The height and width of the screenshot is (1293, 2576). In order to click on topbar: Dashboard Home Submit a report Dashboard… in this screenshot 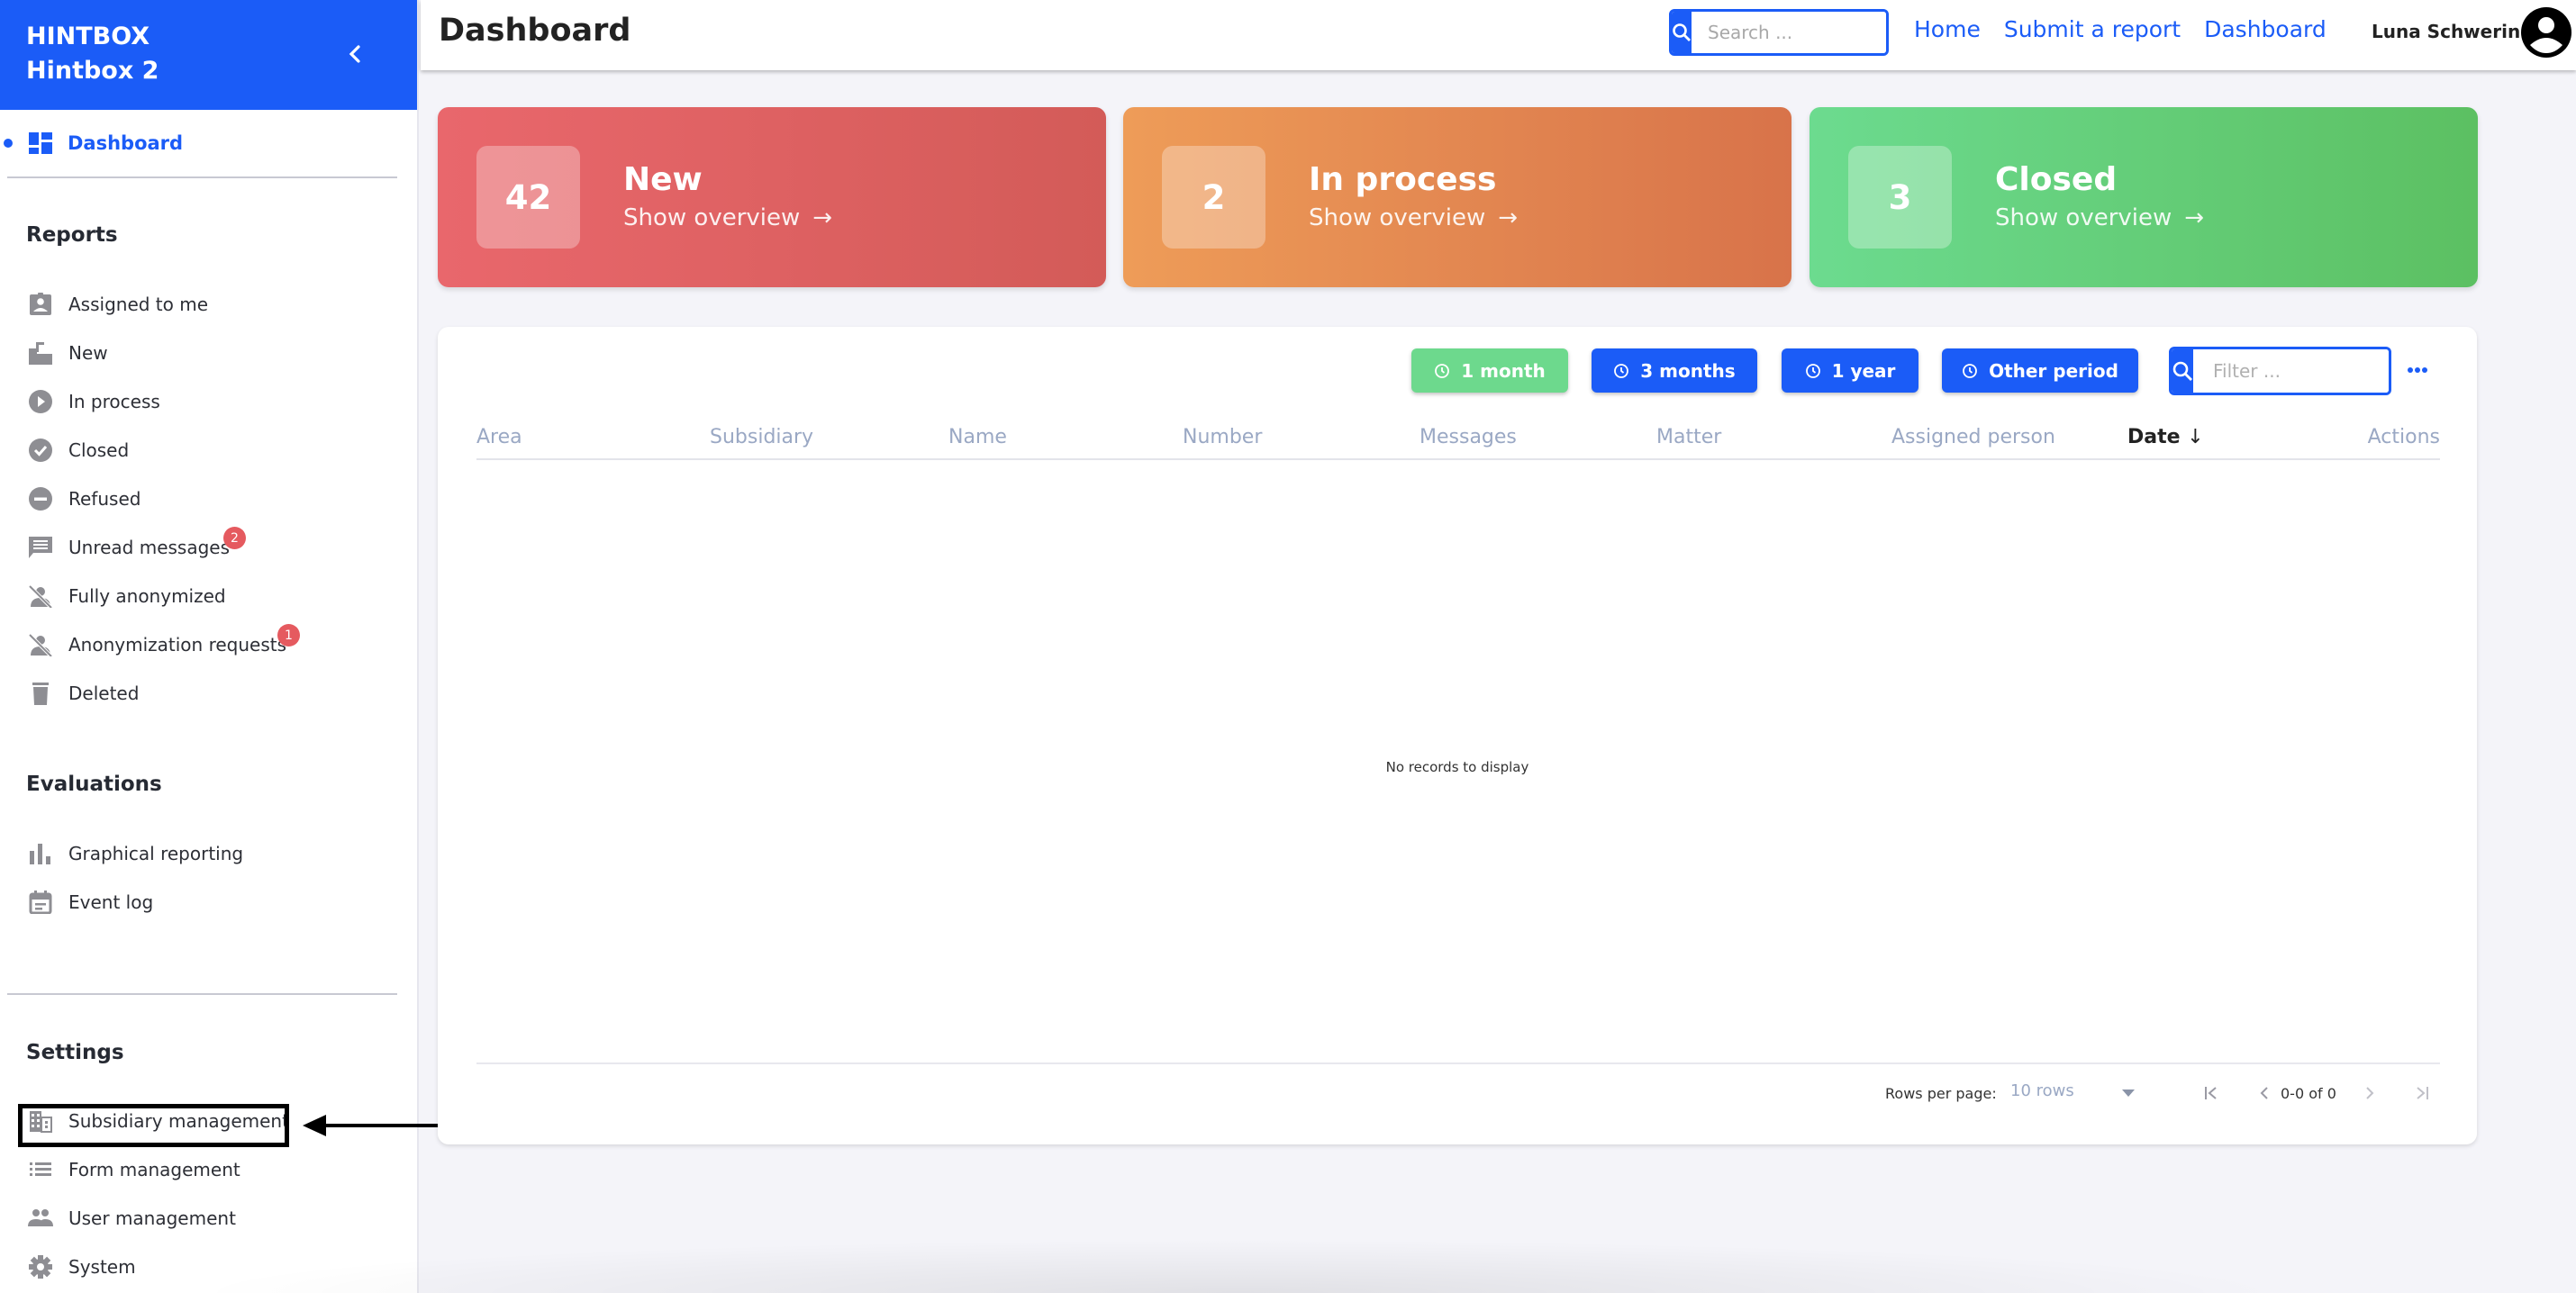, I will do `click(1498, 35)`.